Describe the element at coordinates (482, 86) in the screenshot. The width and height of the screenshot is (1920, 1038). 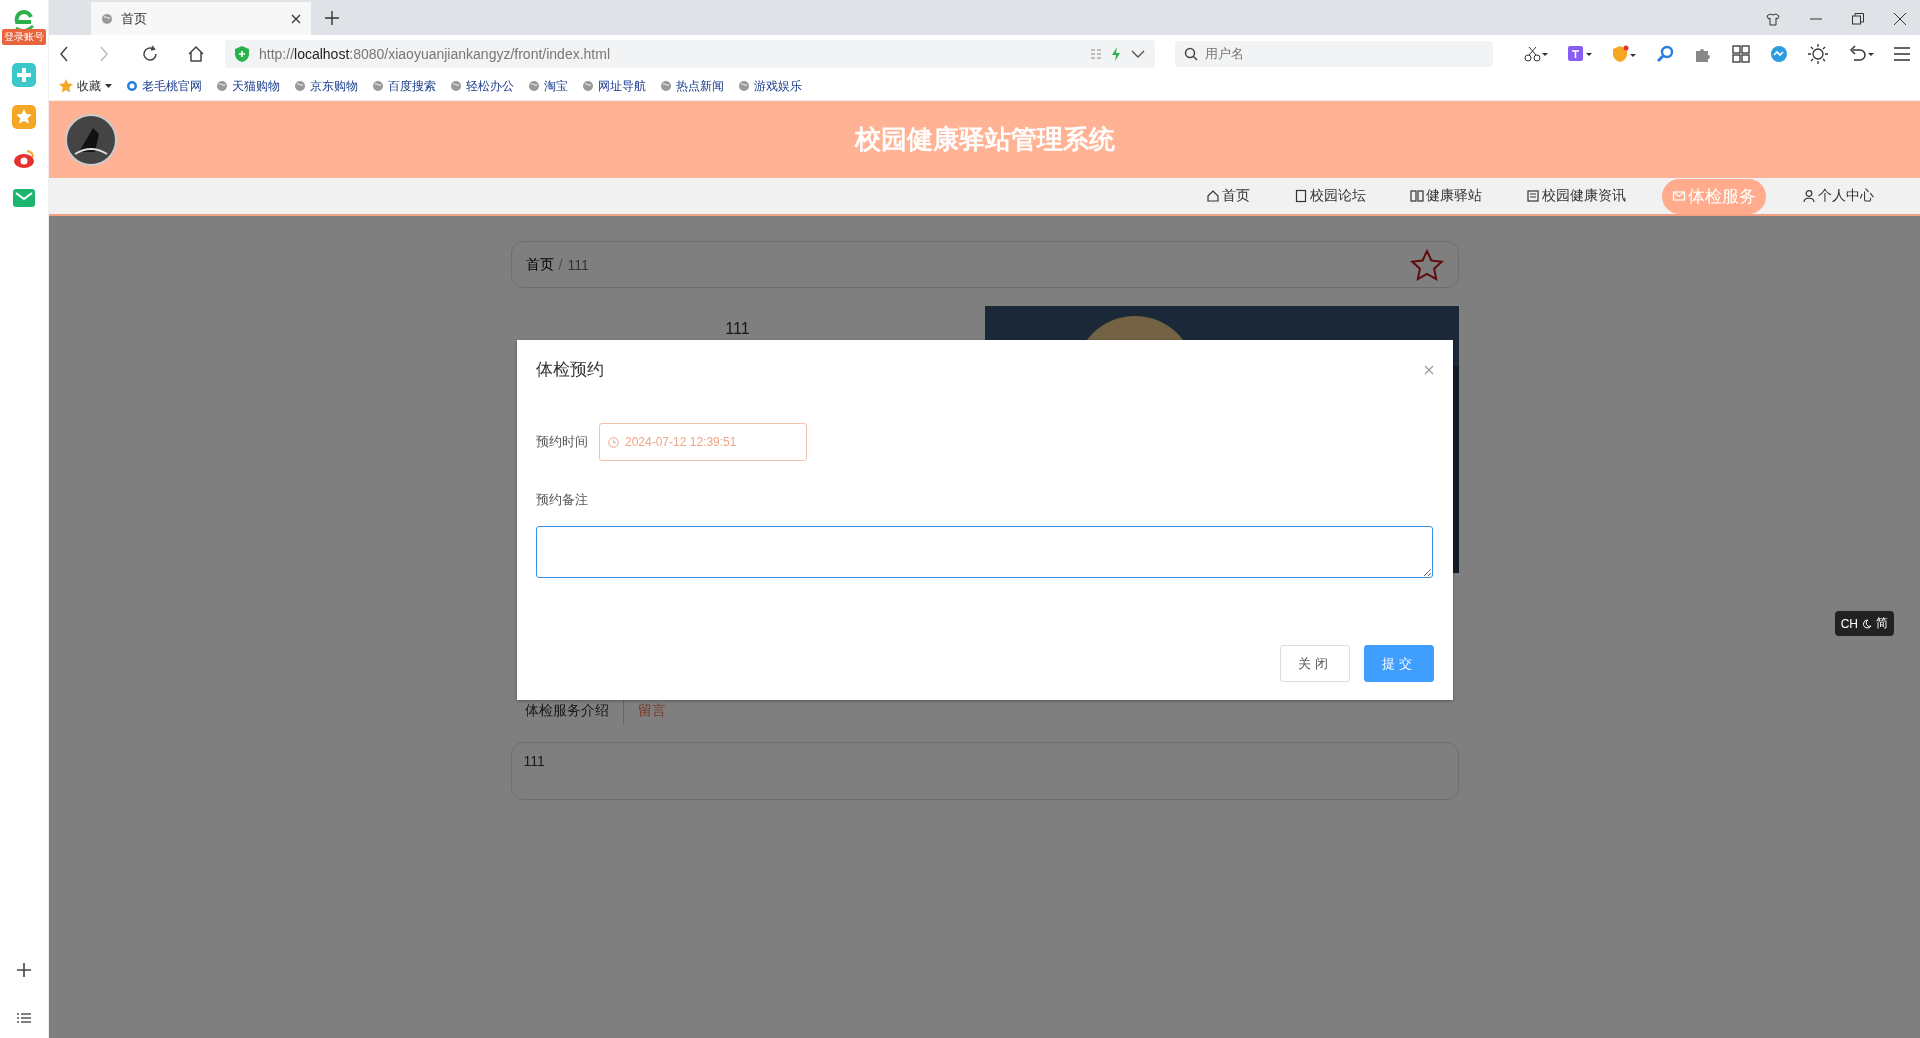
I see `bookmark-link: 轻松办公` at that location.